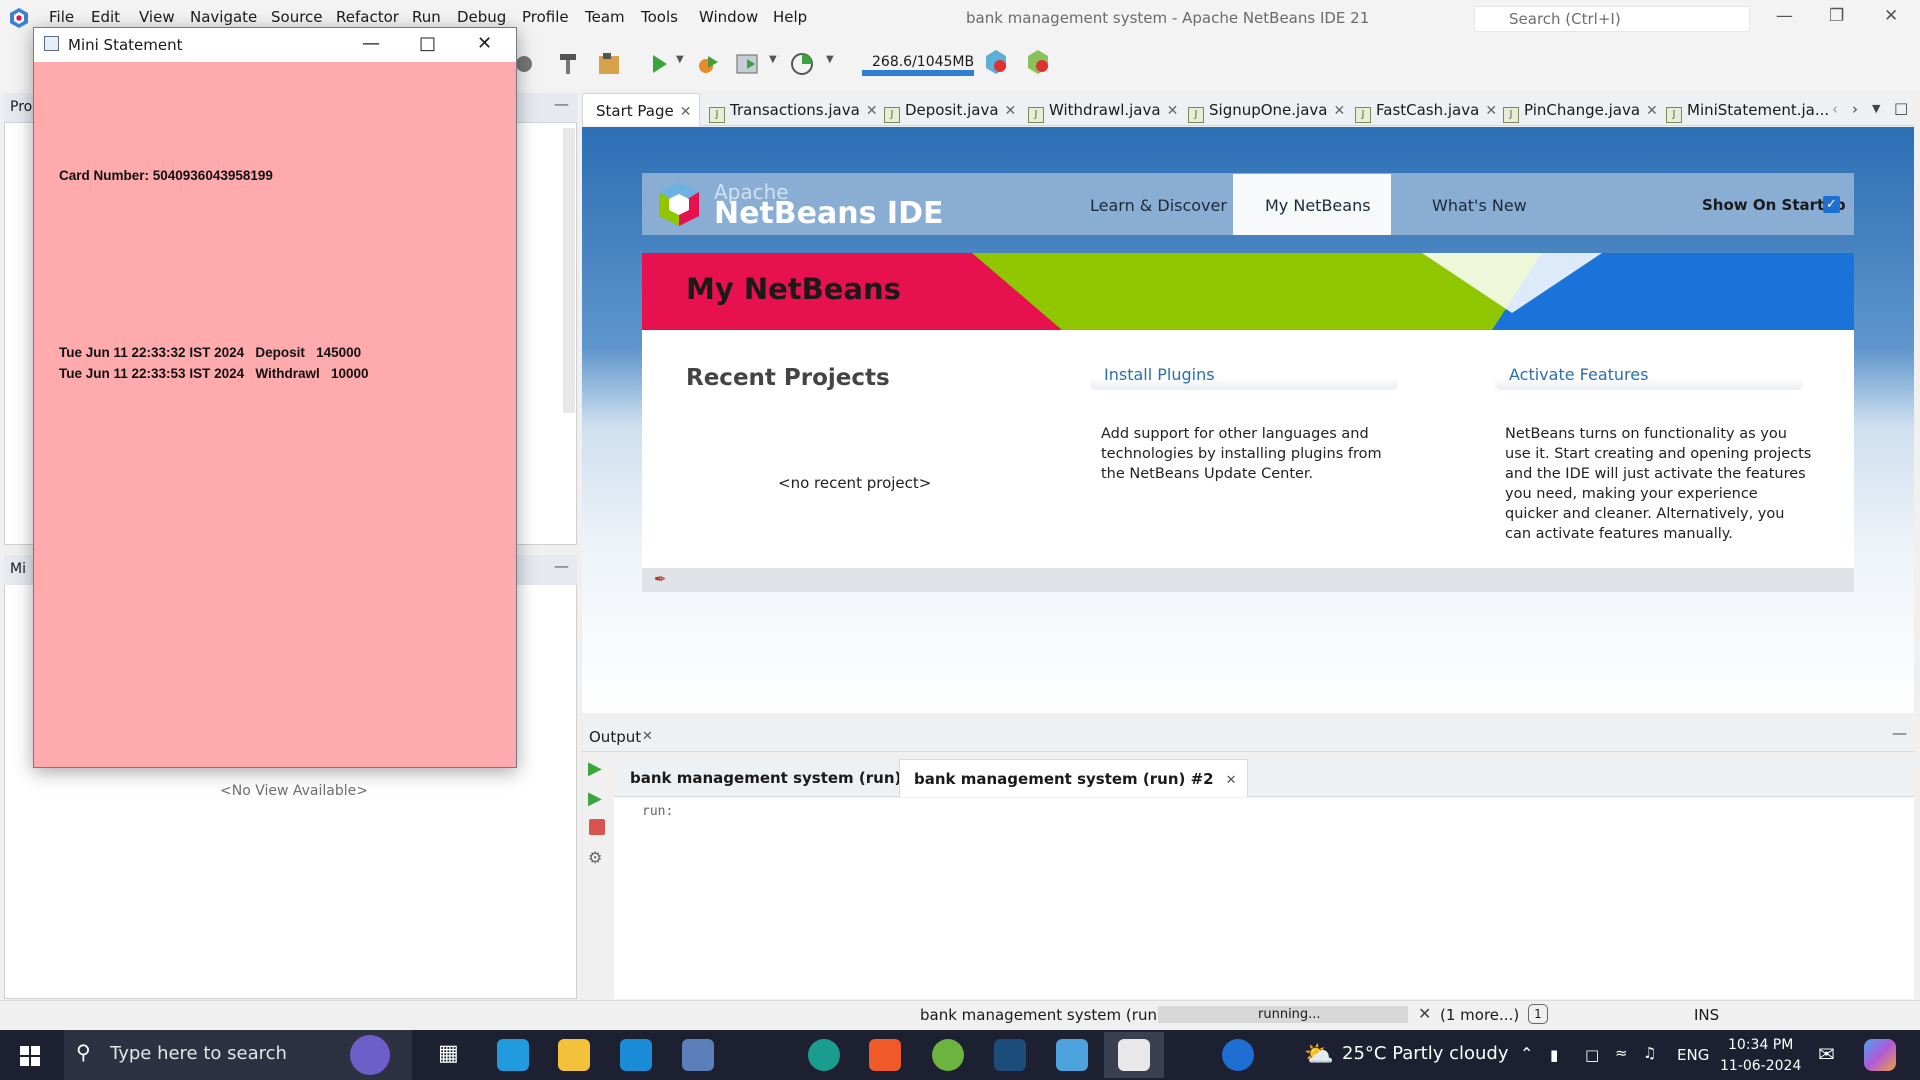 This screenshot has height=1080, width=1920. I want to click on mail-icon, so click(636, 1055).